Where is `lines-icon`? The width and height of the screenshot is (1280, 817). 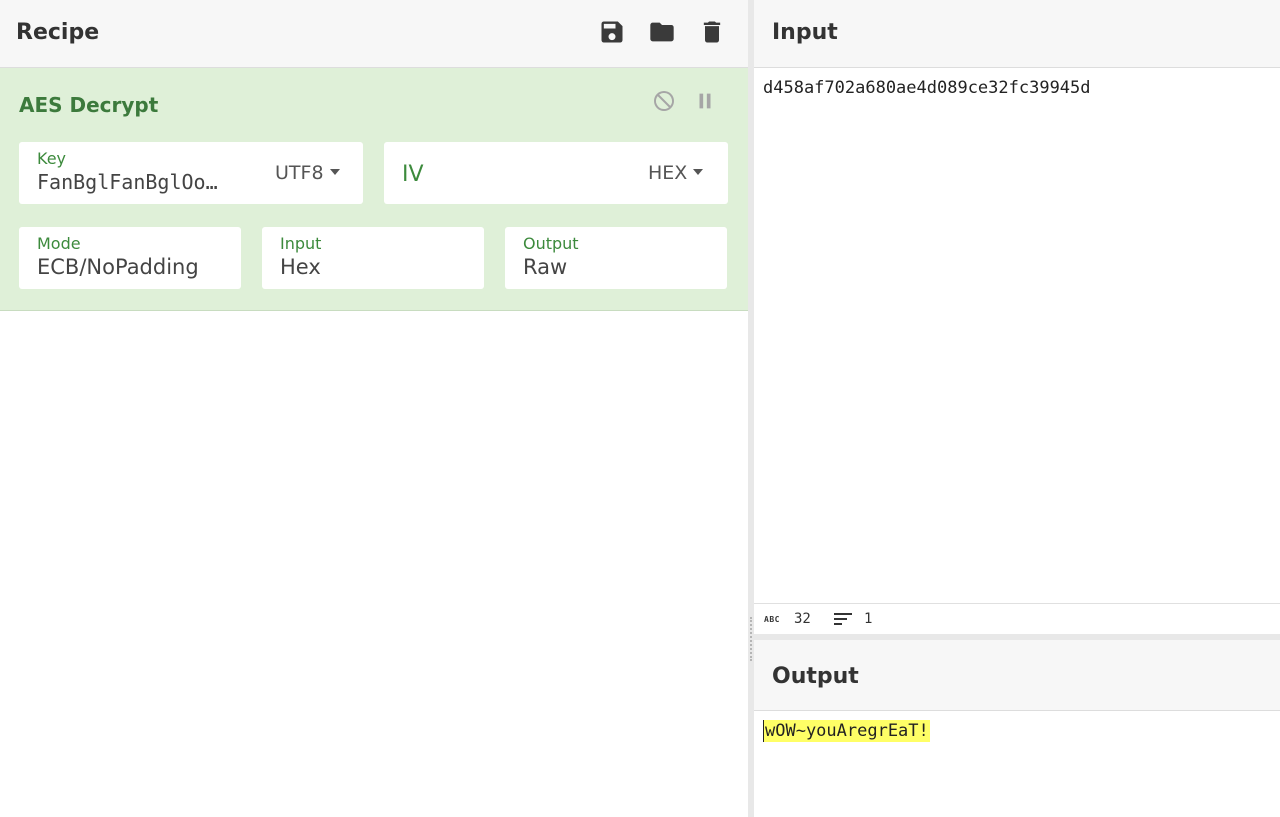 lines-icon is located at coordinates (843, 621).